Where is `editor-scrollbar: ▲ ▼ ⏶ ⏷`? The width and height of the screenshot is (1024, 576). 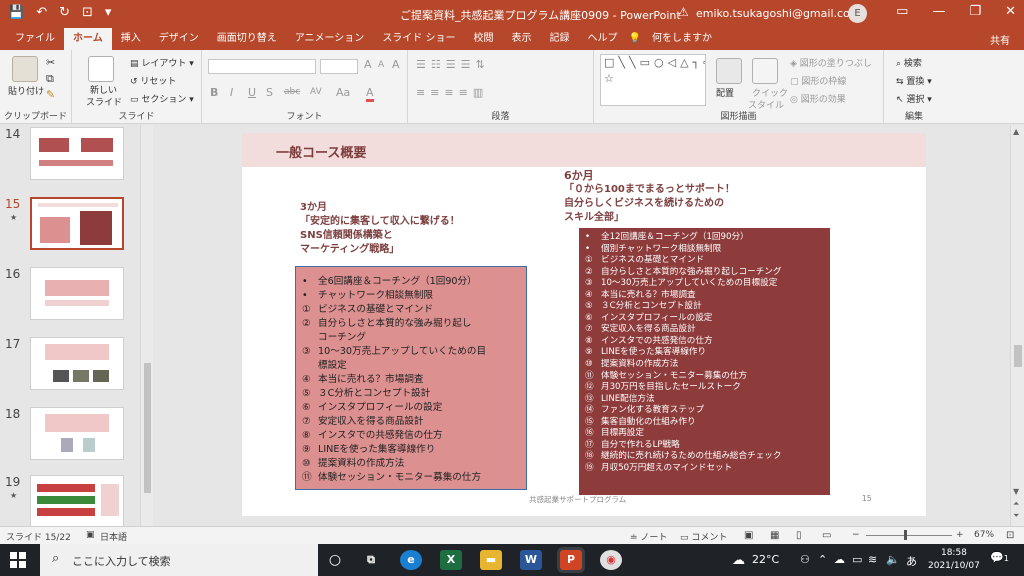 editor-scrollbar: ▲ ▼ ⏶ ⏷ is located at coordinates (1017, 325).